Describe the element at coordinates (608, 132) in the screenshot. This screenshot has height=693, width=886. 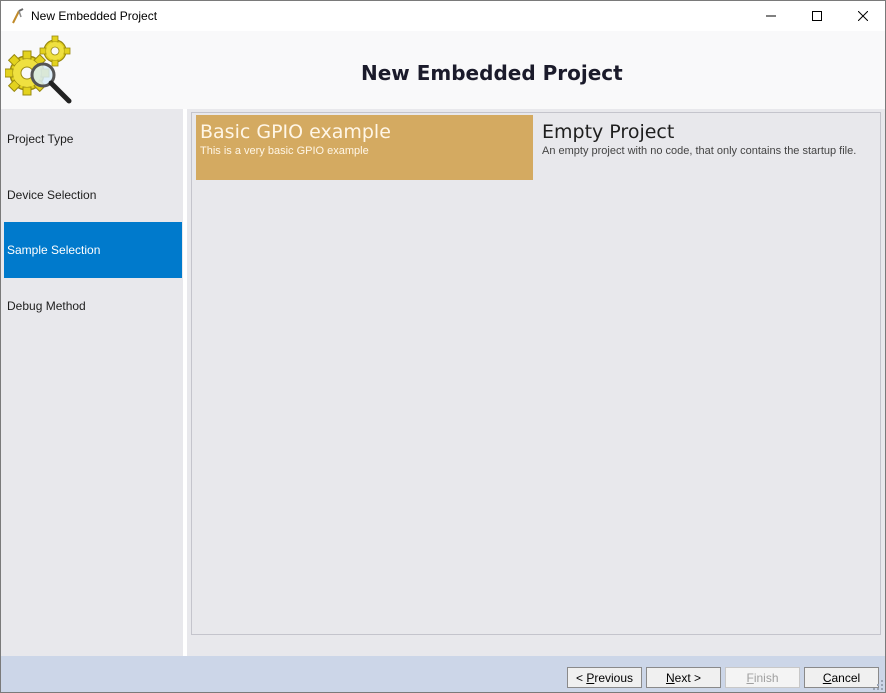
I see `sample-title: Empty Project` at that location.